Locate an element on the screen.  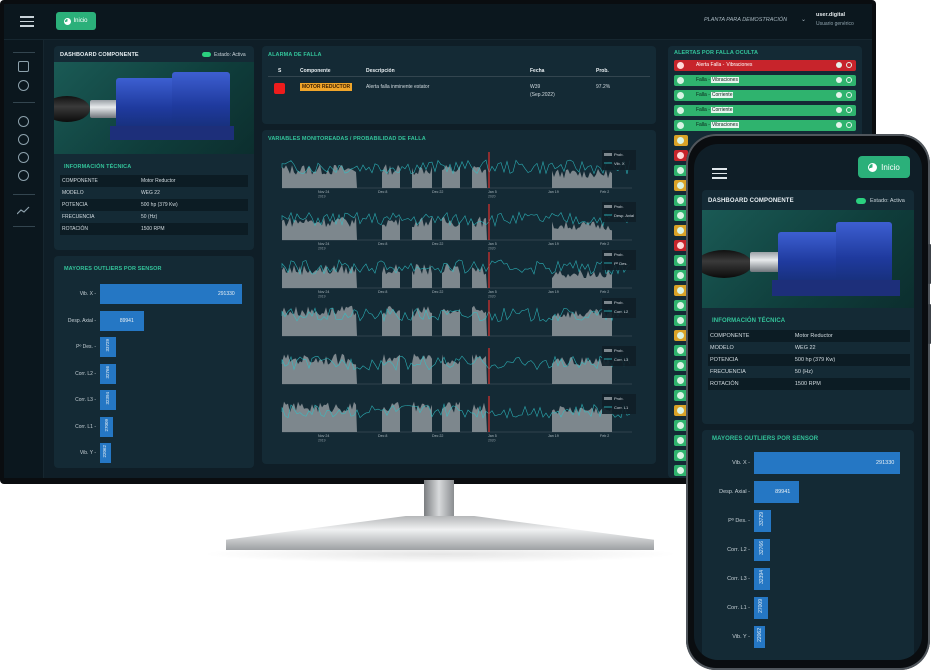
user-name: user.digital is located at coordinates (830, 15).